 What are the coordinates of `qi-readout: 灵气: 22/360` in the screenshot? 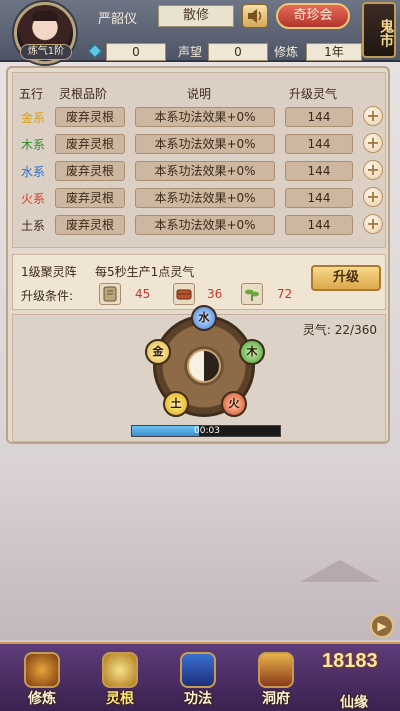 It's located at (340, 329).